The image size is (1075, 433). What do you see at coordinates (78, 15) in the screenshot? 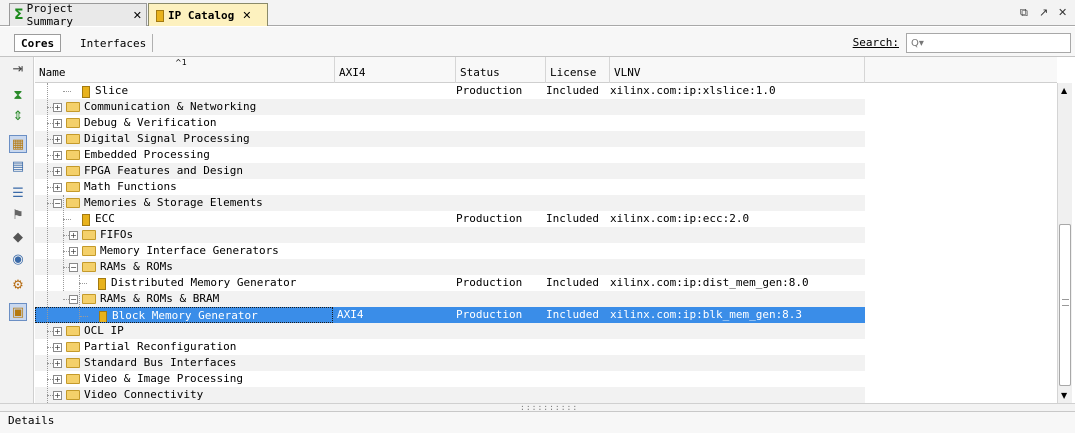
I see `tab-project-summary: Σ Project Summary ✕` at bounding box center [78, 15].